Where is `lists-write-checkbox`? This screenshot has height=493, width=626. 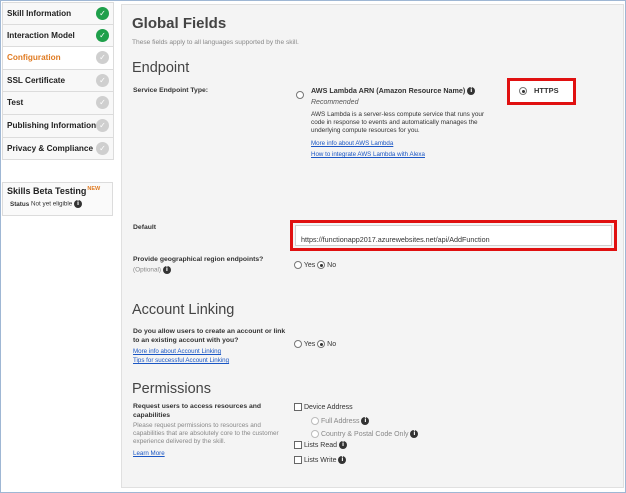 lists-write-checkbox is located at coordinates (298, 460).